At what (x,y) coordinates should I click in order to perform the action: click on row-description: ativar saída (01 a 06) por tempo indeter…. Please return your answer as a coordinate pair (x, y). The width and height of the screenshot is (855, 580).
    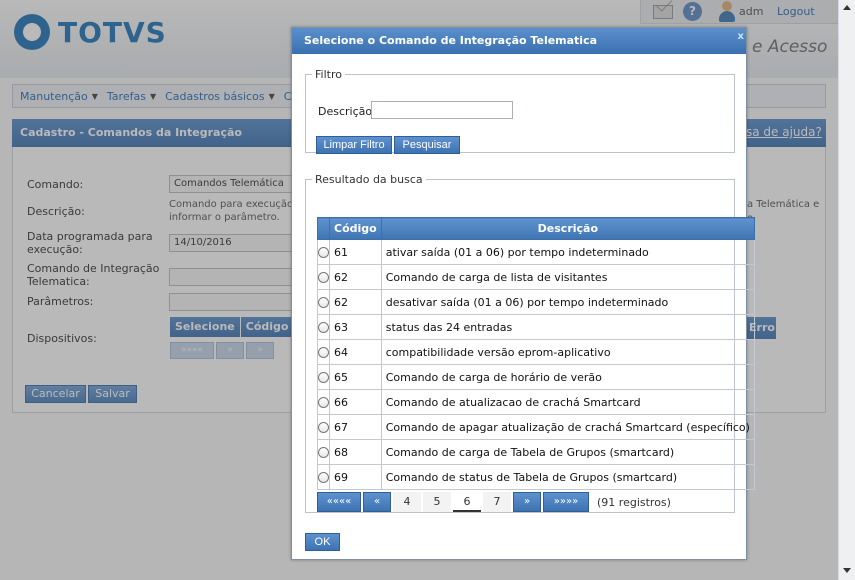
    Looking at the image, I should click on (567, 252).